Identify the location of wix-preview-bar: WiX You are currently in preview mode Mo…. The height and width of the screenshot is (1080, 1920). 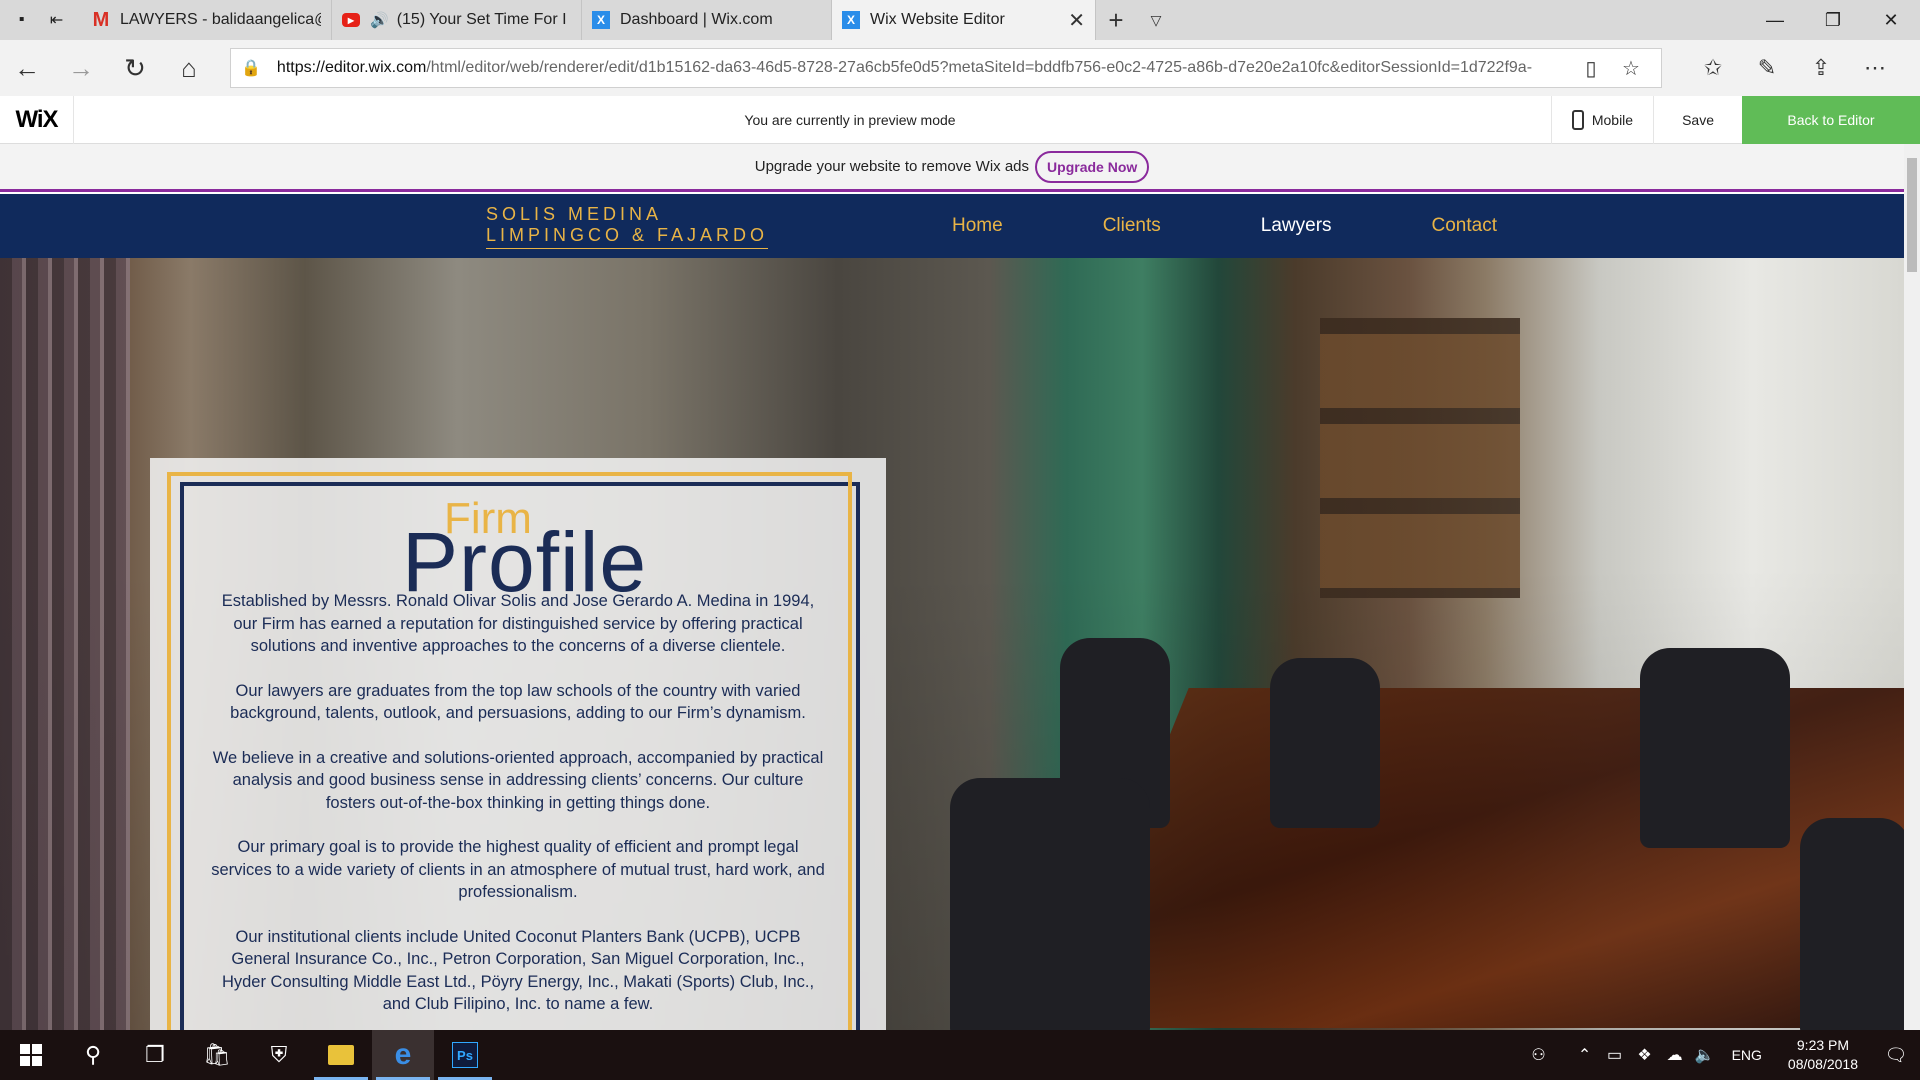
(960, 119).